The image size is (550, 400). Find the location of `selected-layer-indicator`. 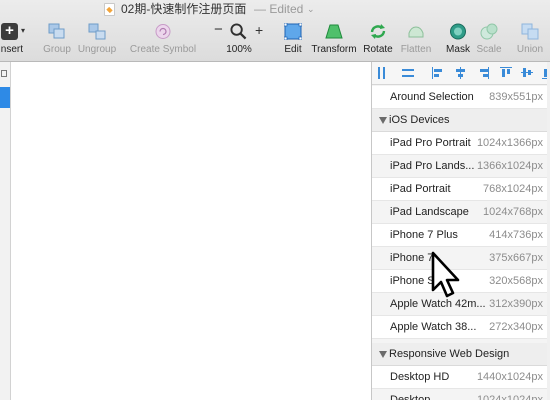

selected-layer-indicator is located at coordinates (5, 97).